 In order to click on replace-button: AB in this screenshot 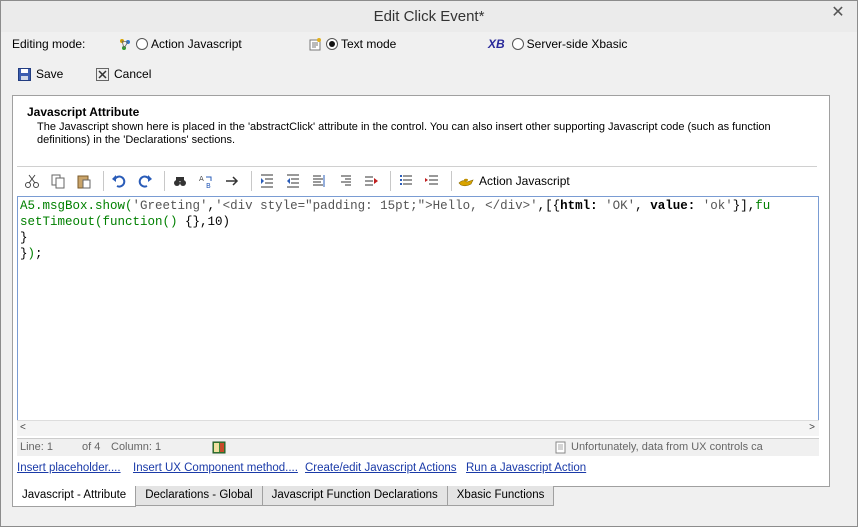, I will do `click(206, 181)`.